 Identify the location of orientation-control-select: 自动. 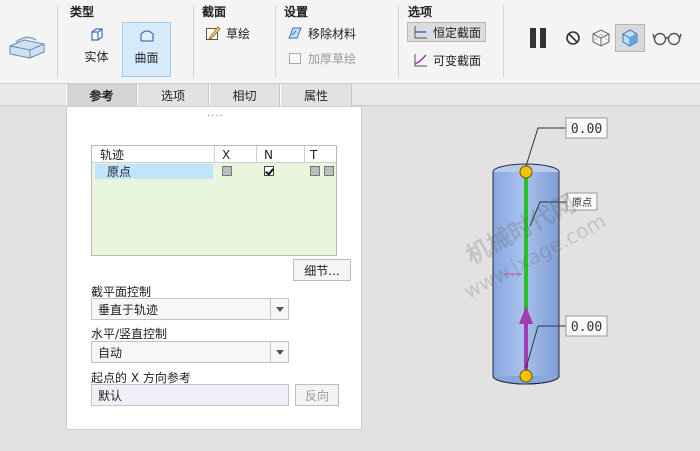
(190, 352).